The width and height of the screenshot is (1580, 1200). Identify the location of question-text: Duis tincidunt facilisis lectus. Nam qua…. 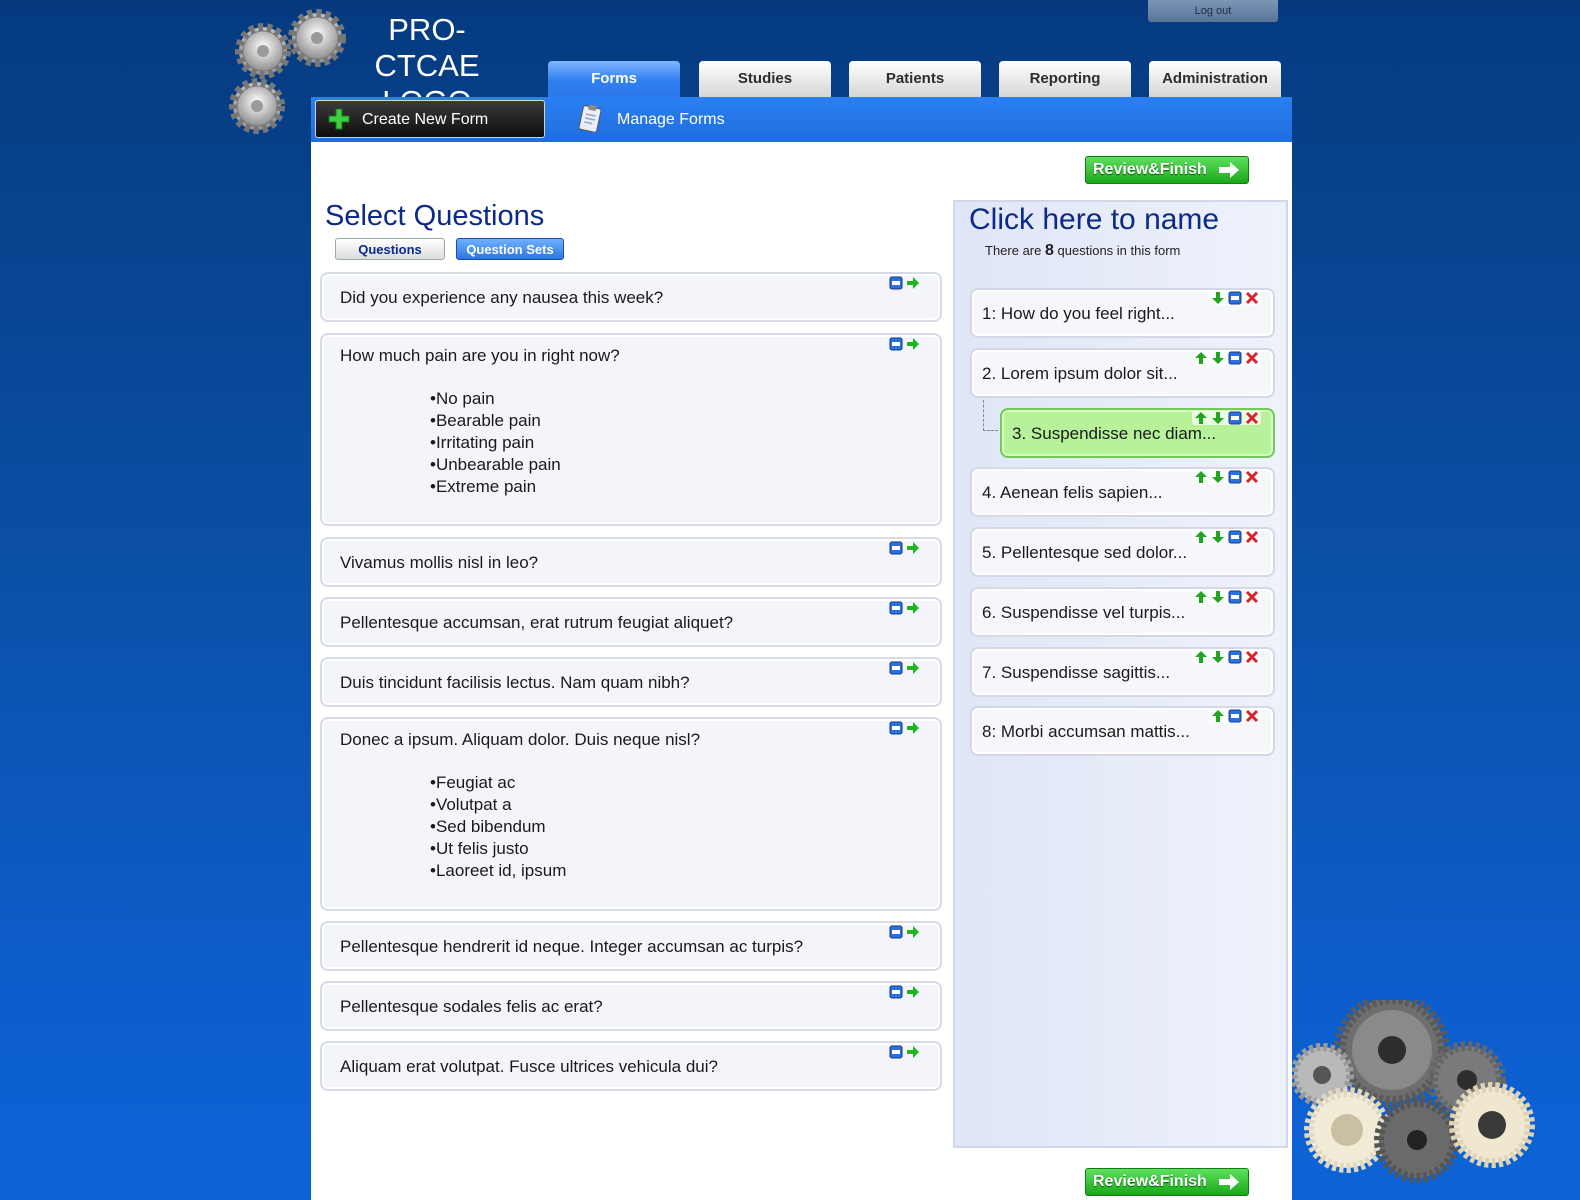
(515, 682).